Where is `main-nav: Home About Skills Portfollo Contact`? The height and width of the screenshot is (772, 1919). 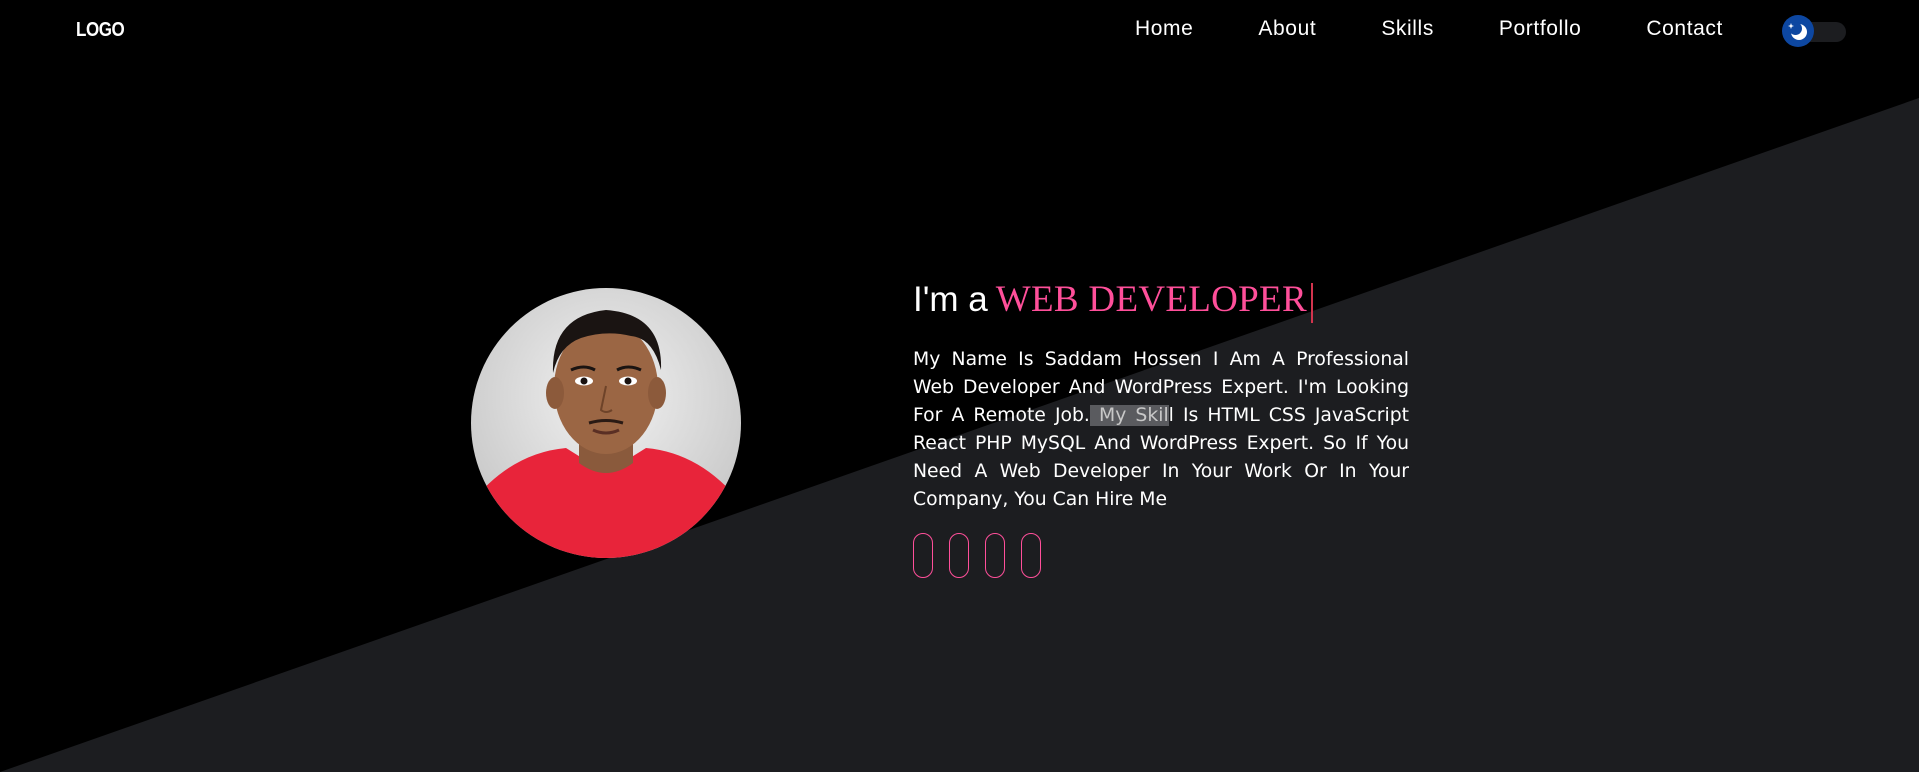
main-nav: Home About Skills Portfollo Contact is located at coordinates (1429, 29).